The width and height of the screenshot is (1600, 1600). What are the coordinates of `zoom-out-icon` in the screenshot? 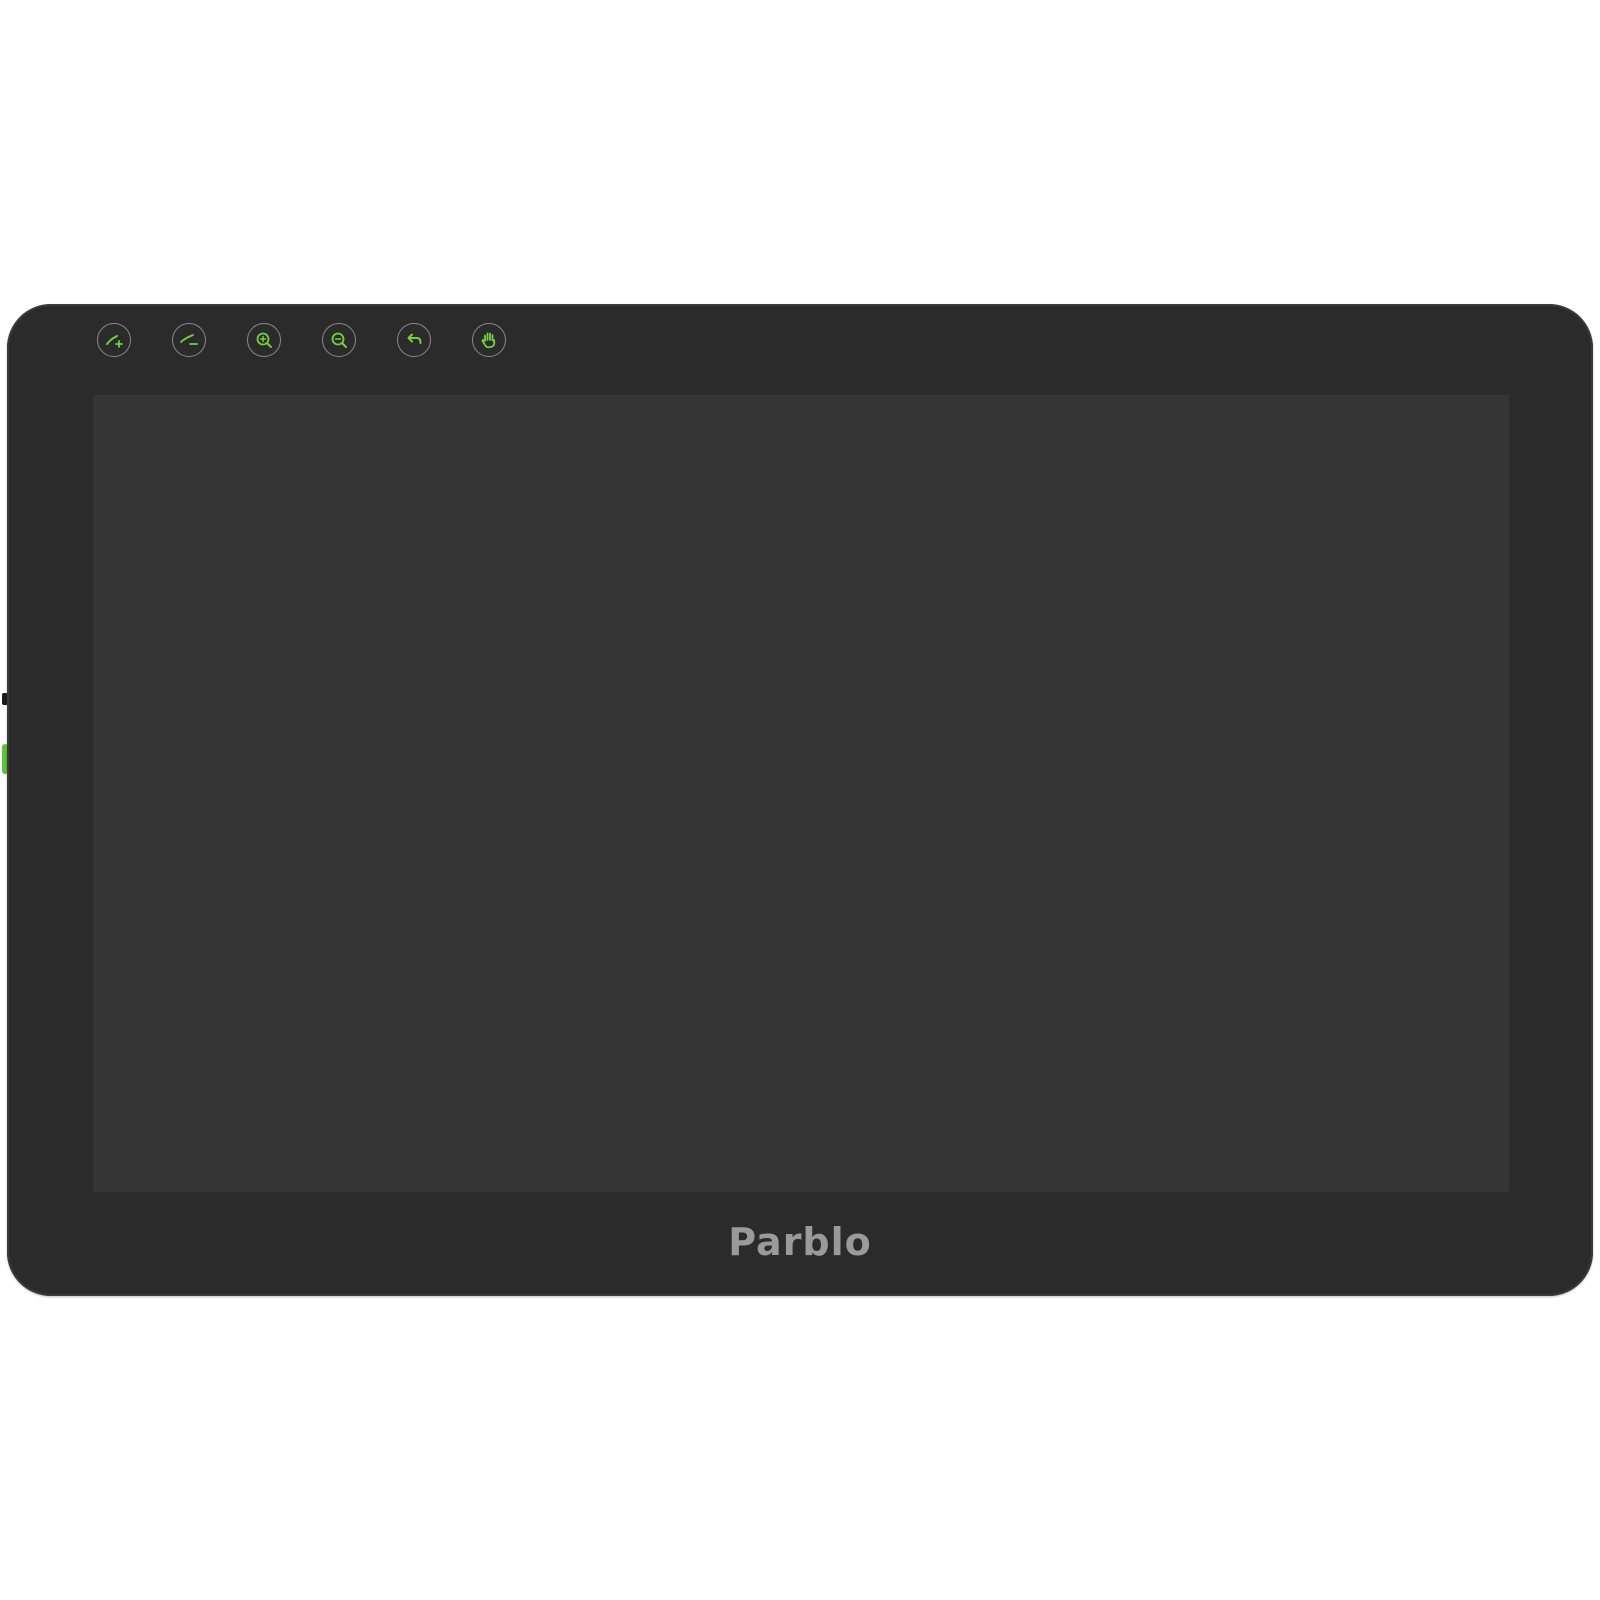 It's located at (339, 340).